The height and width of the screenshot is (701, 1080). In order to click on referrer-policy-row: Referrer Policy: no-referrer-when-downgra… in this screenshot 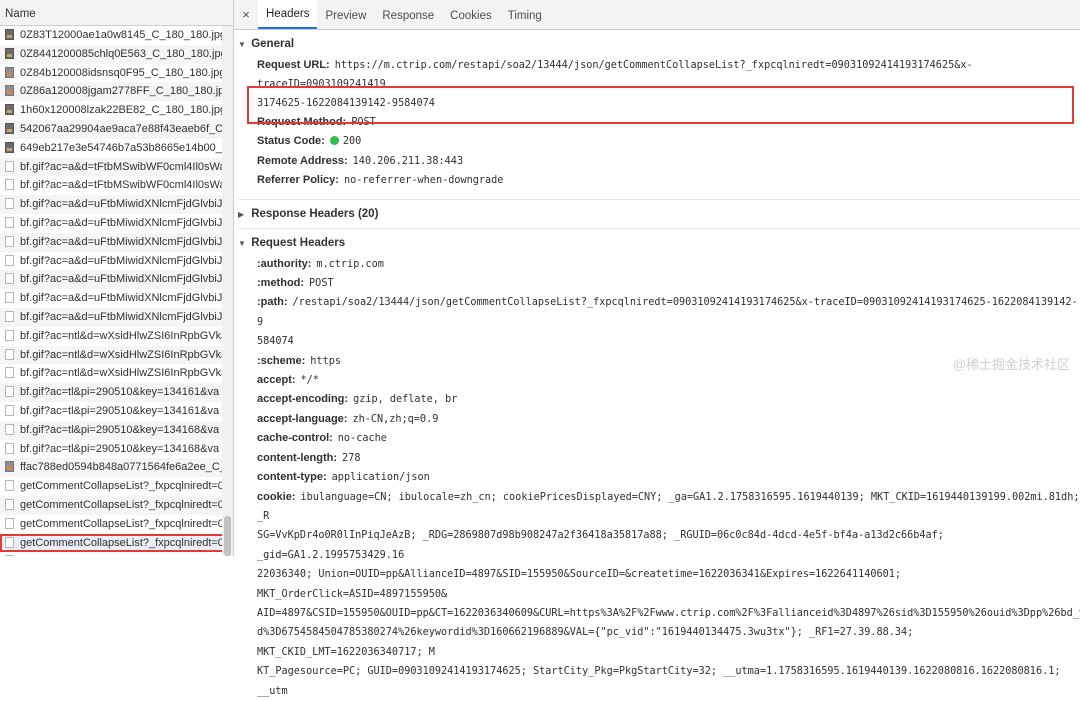, I will do `click(659, 180)`.